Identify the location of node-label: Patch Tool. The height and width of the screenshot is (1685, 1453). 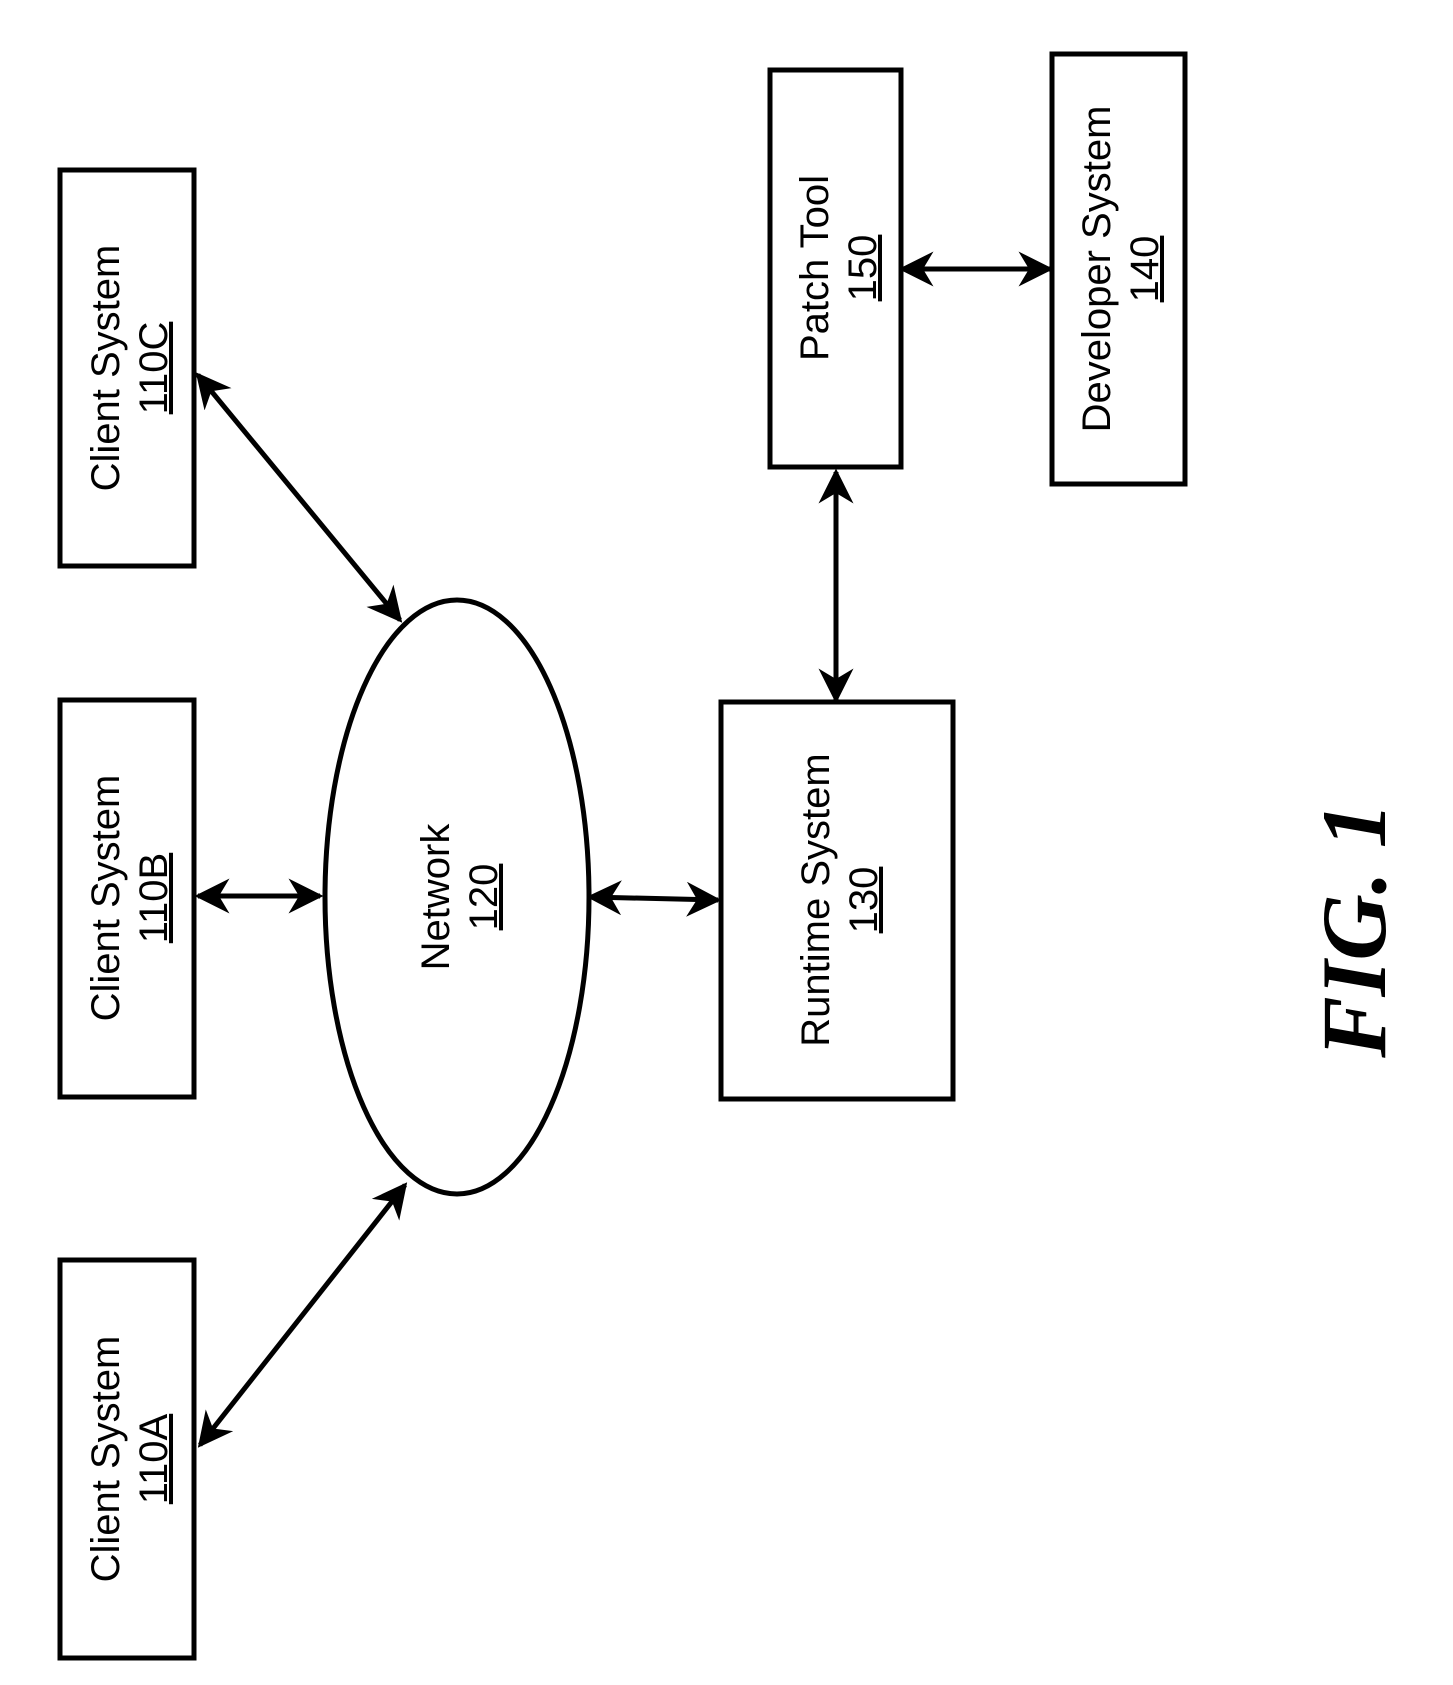
(815, 268).